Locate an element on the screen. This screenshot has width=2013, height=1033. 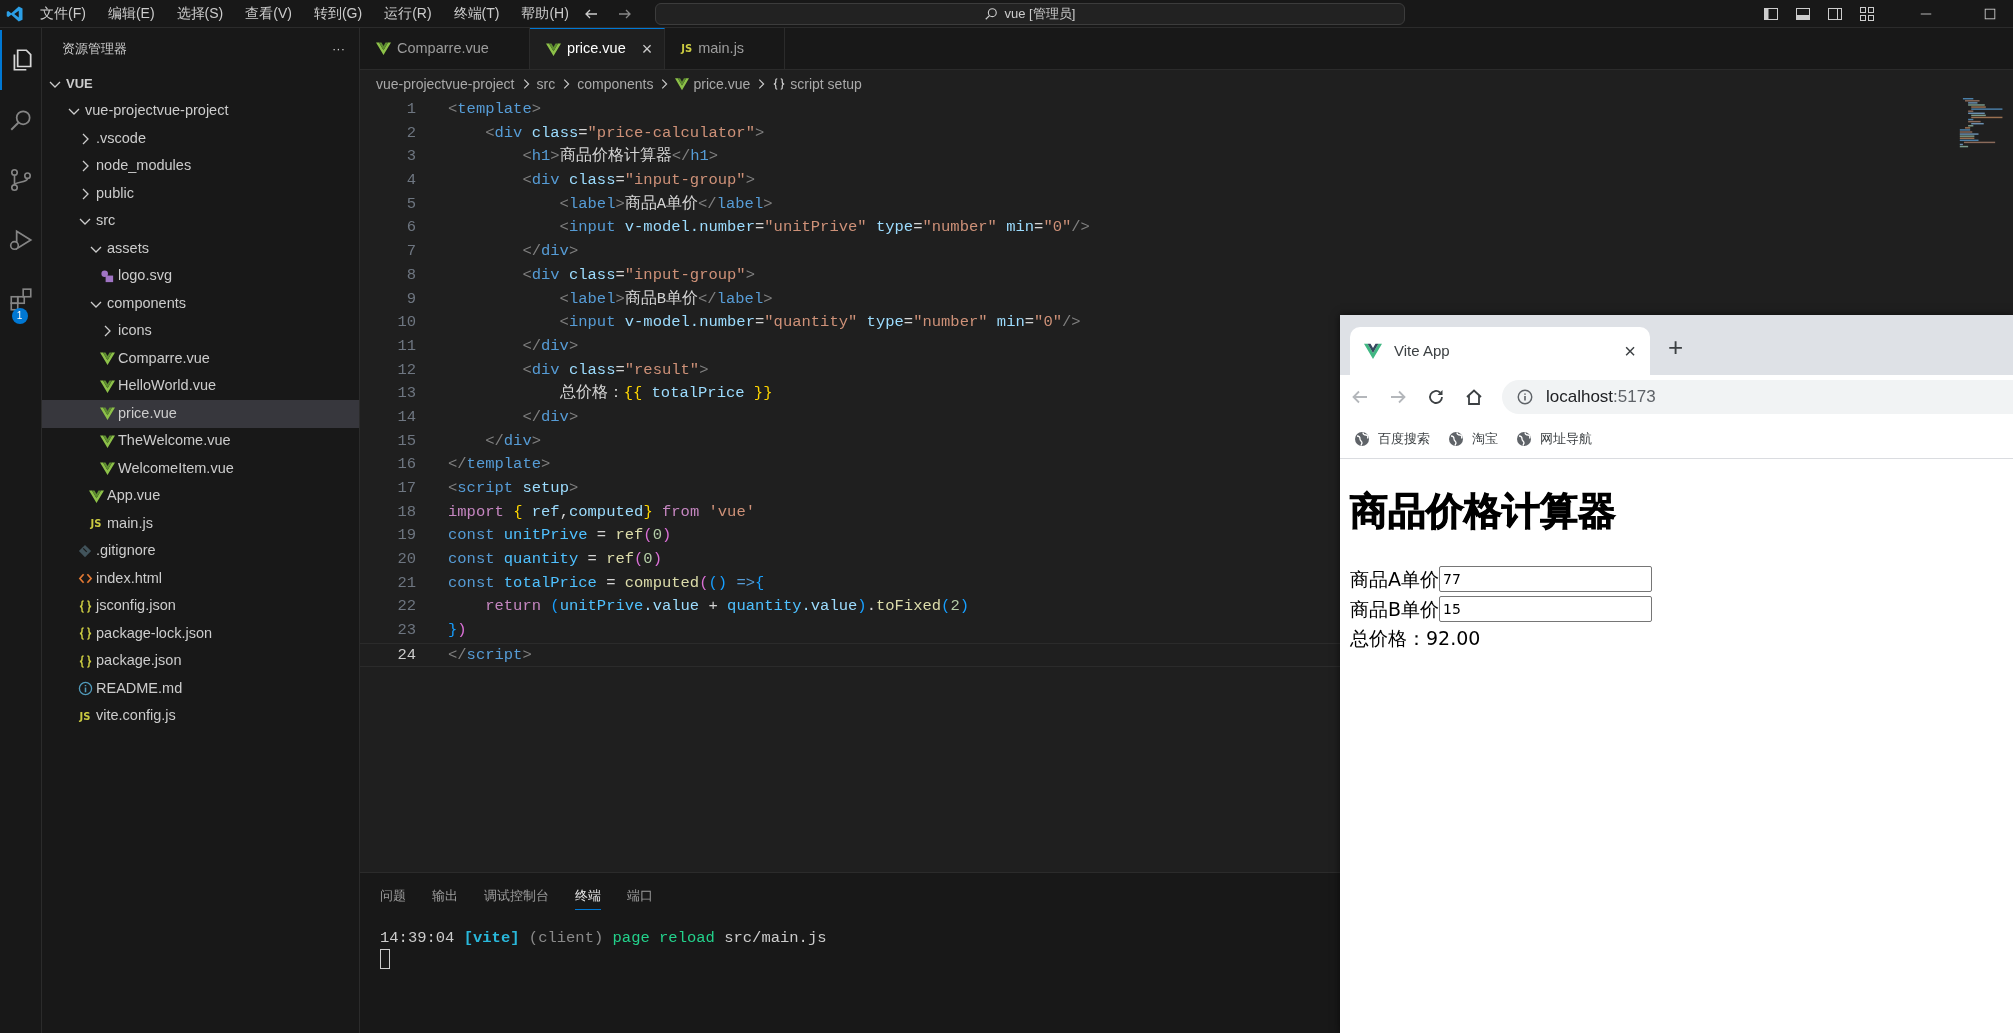
menu-item: 帮助(H) is located at coordinates (545, 13).